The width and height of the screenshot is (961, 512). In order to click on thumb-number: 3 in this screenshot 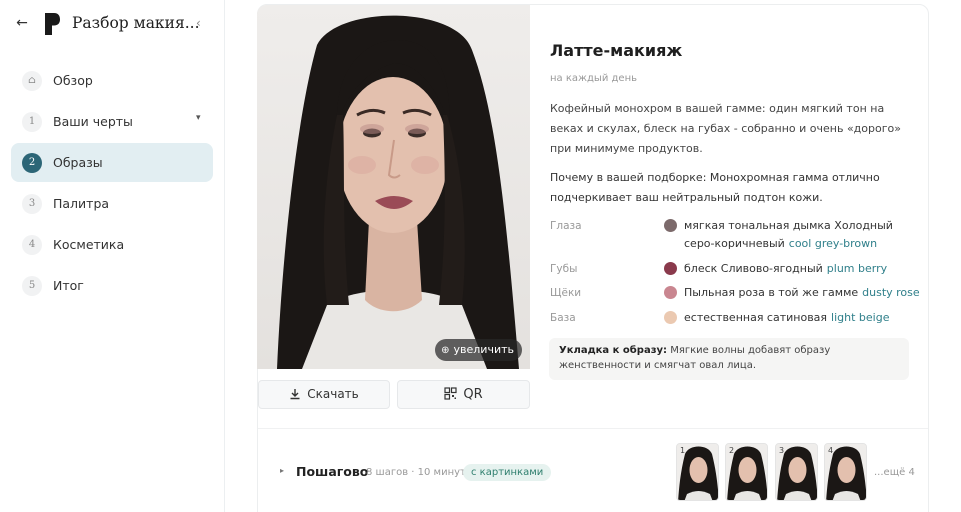, I will do `click(782, 450)`.